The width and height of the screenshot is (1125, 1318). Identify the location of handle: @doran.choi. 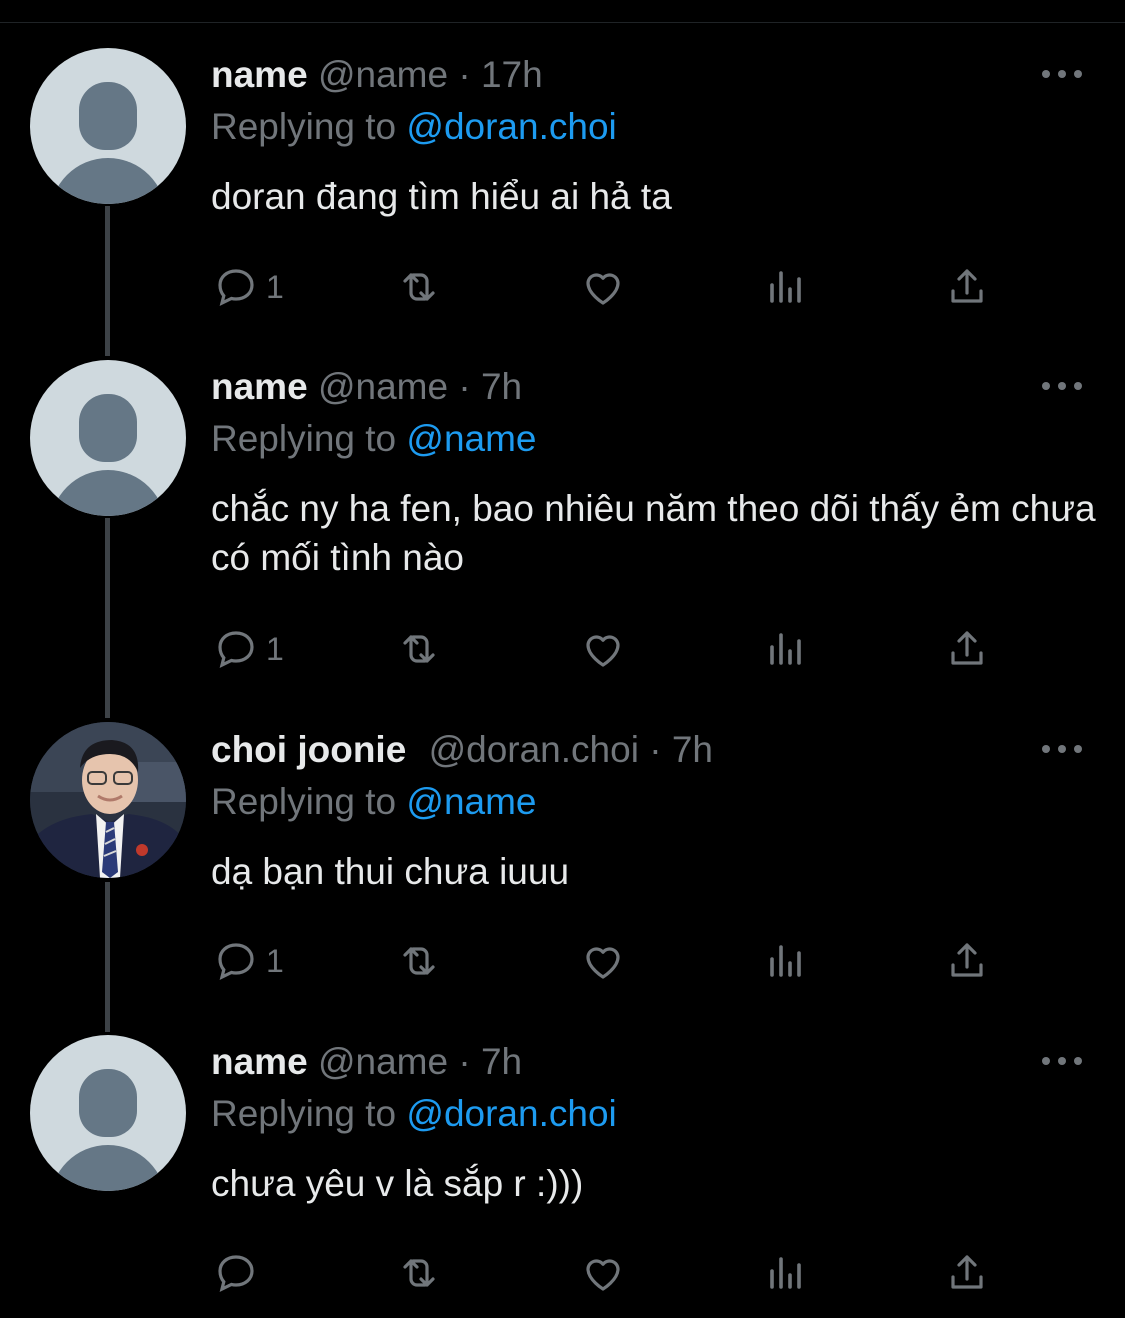
(534, 749).